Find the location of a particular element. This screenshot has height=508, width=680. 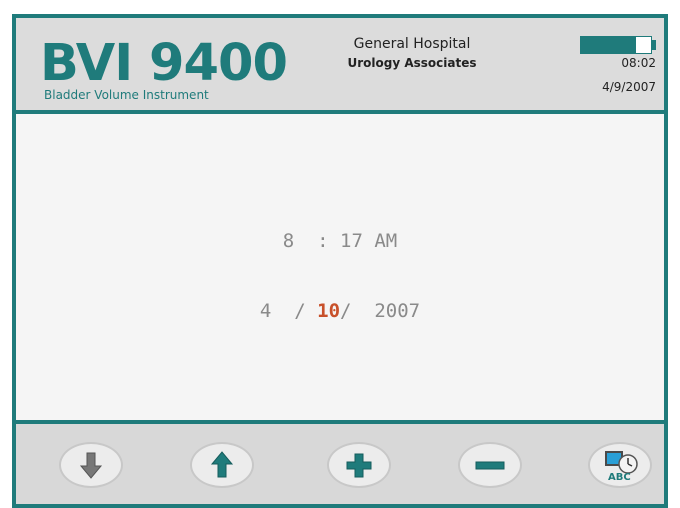

battery-fill is located at coordinates (608, 45).